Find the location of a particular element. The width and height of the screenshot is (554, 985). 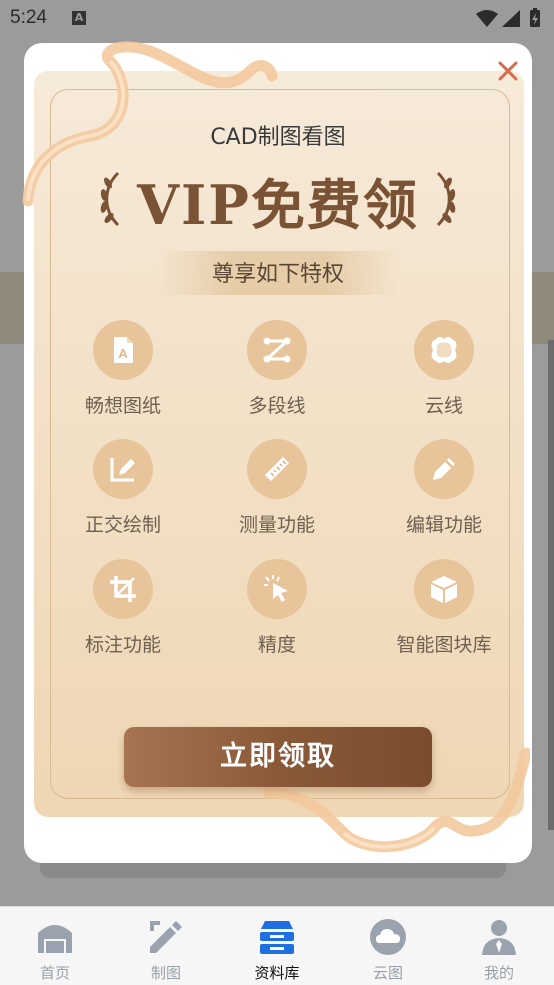

feature-measure: 测量功能 is located at coordinates (277, 494).